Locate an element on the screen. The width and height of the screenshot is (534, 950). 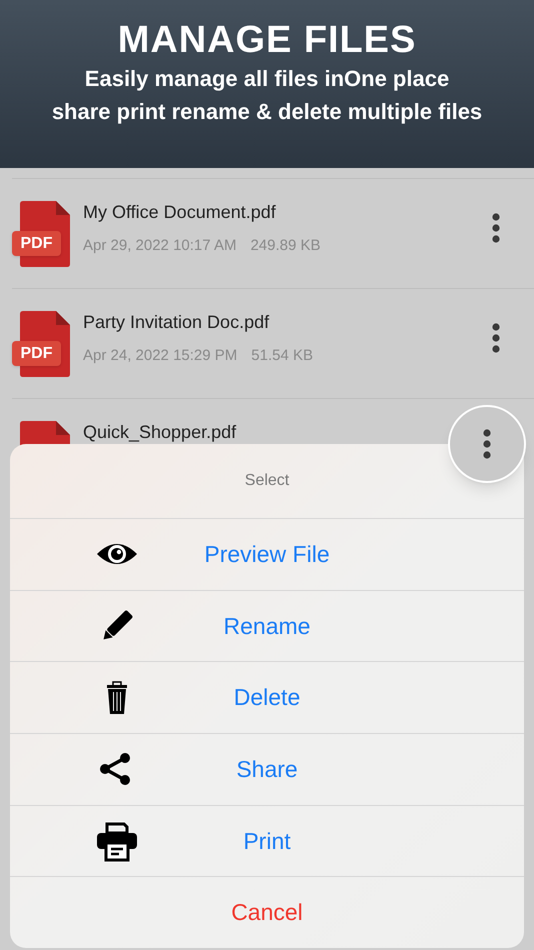
sheet-action: Print is located at coordinates (267, 842).